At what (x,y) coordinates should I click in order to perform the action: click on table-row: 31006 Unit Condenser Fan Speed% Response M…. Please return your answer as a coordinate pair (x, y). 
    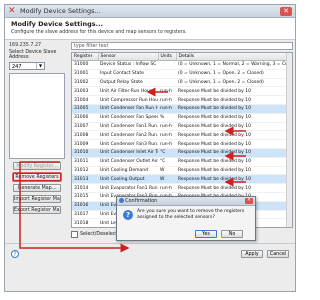
    Looking at the image, I should click on (182, 118).